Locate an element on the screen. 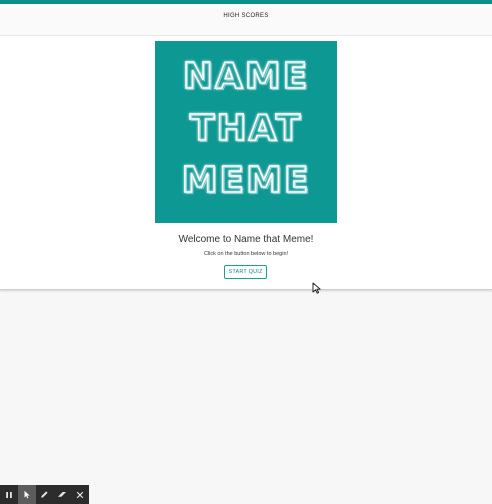 Image resolution: width=492 pixels, height=504 pixels. pause-icon is located at coordinates (9, 494).